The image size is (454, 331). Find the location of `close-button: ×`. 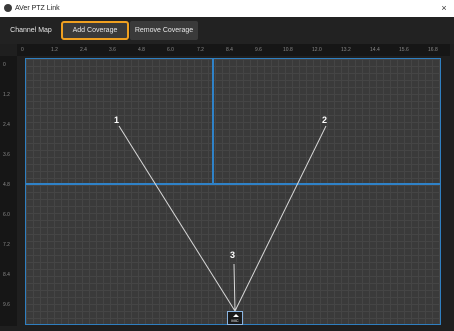

close-button: × is located at coordinates (444, 8).